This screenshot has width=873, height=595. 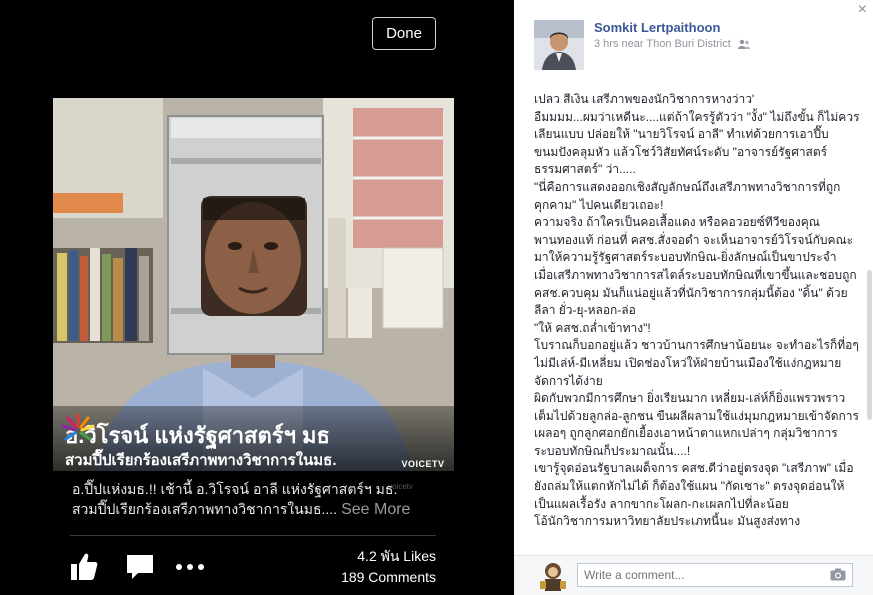 I want to click on divider, so click(x=253, y=535).